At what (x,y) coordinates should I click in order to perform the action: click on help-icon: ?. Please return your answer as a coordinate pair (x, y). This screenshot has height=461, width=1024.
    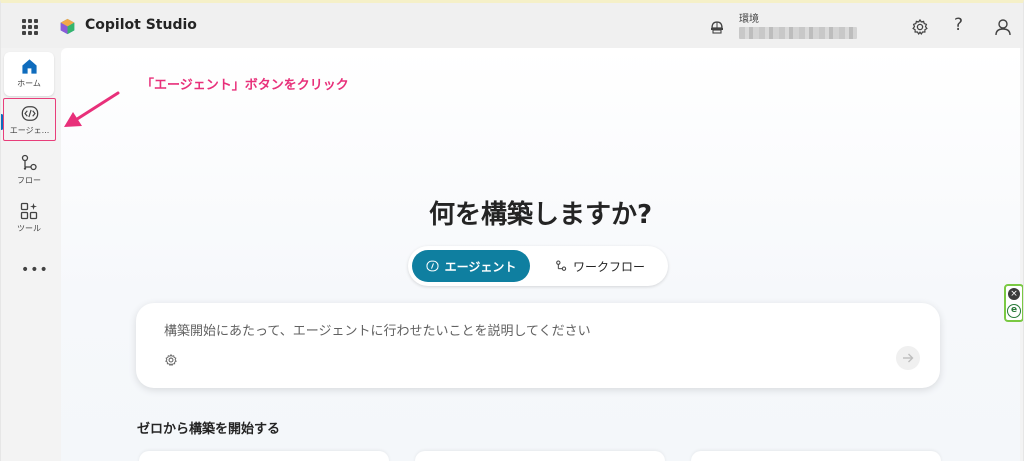
    Looking at the image, I should click on (958, 25).